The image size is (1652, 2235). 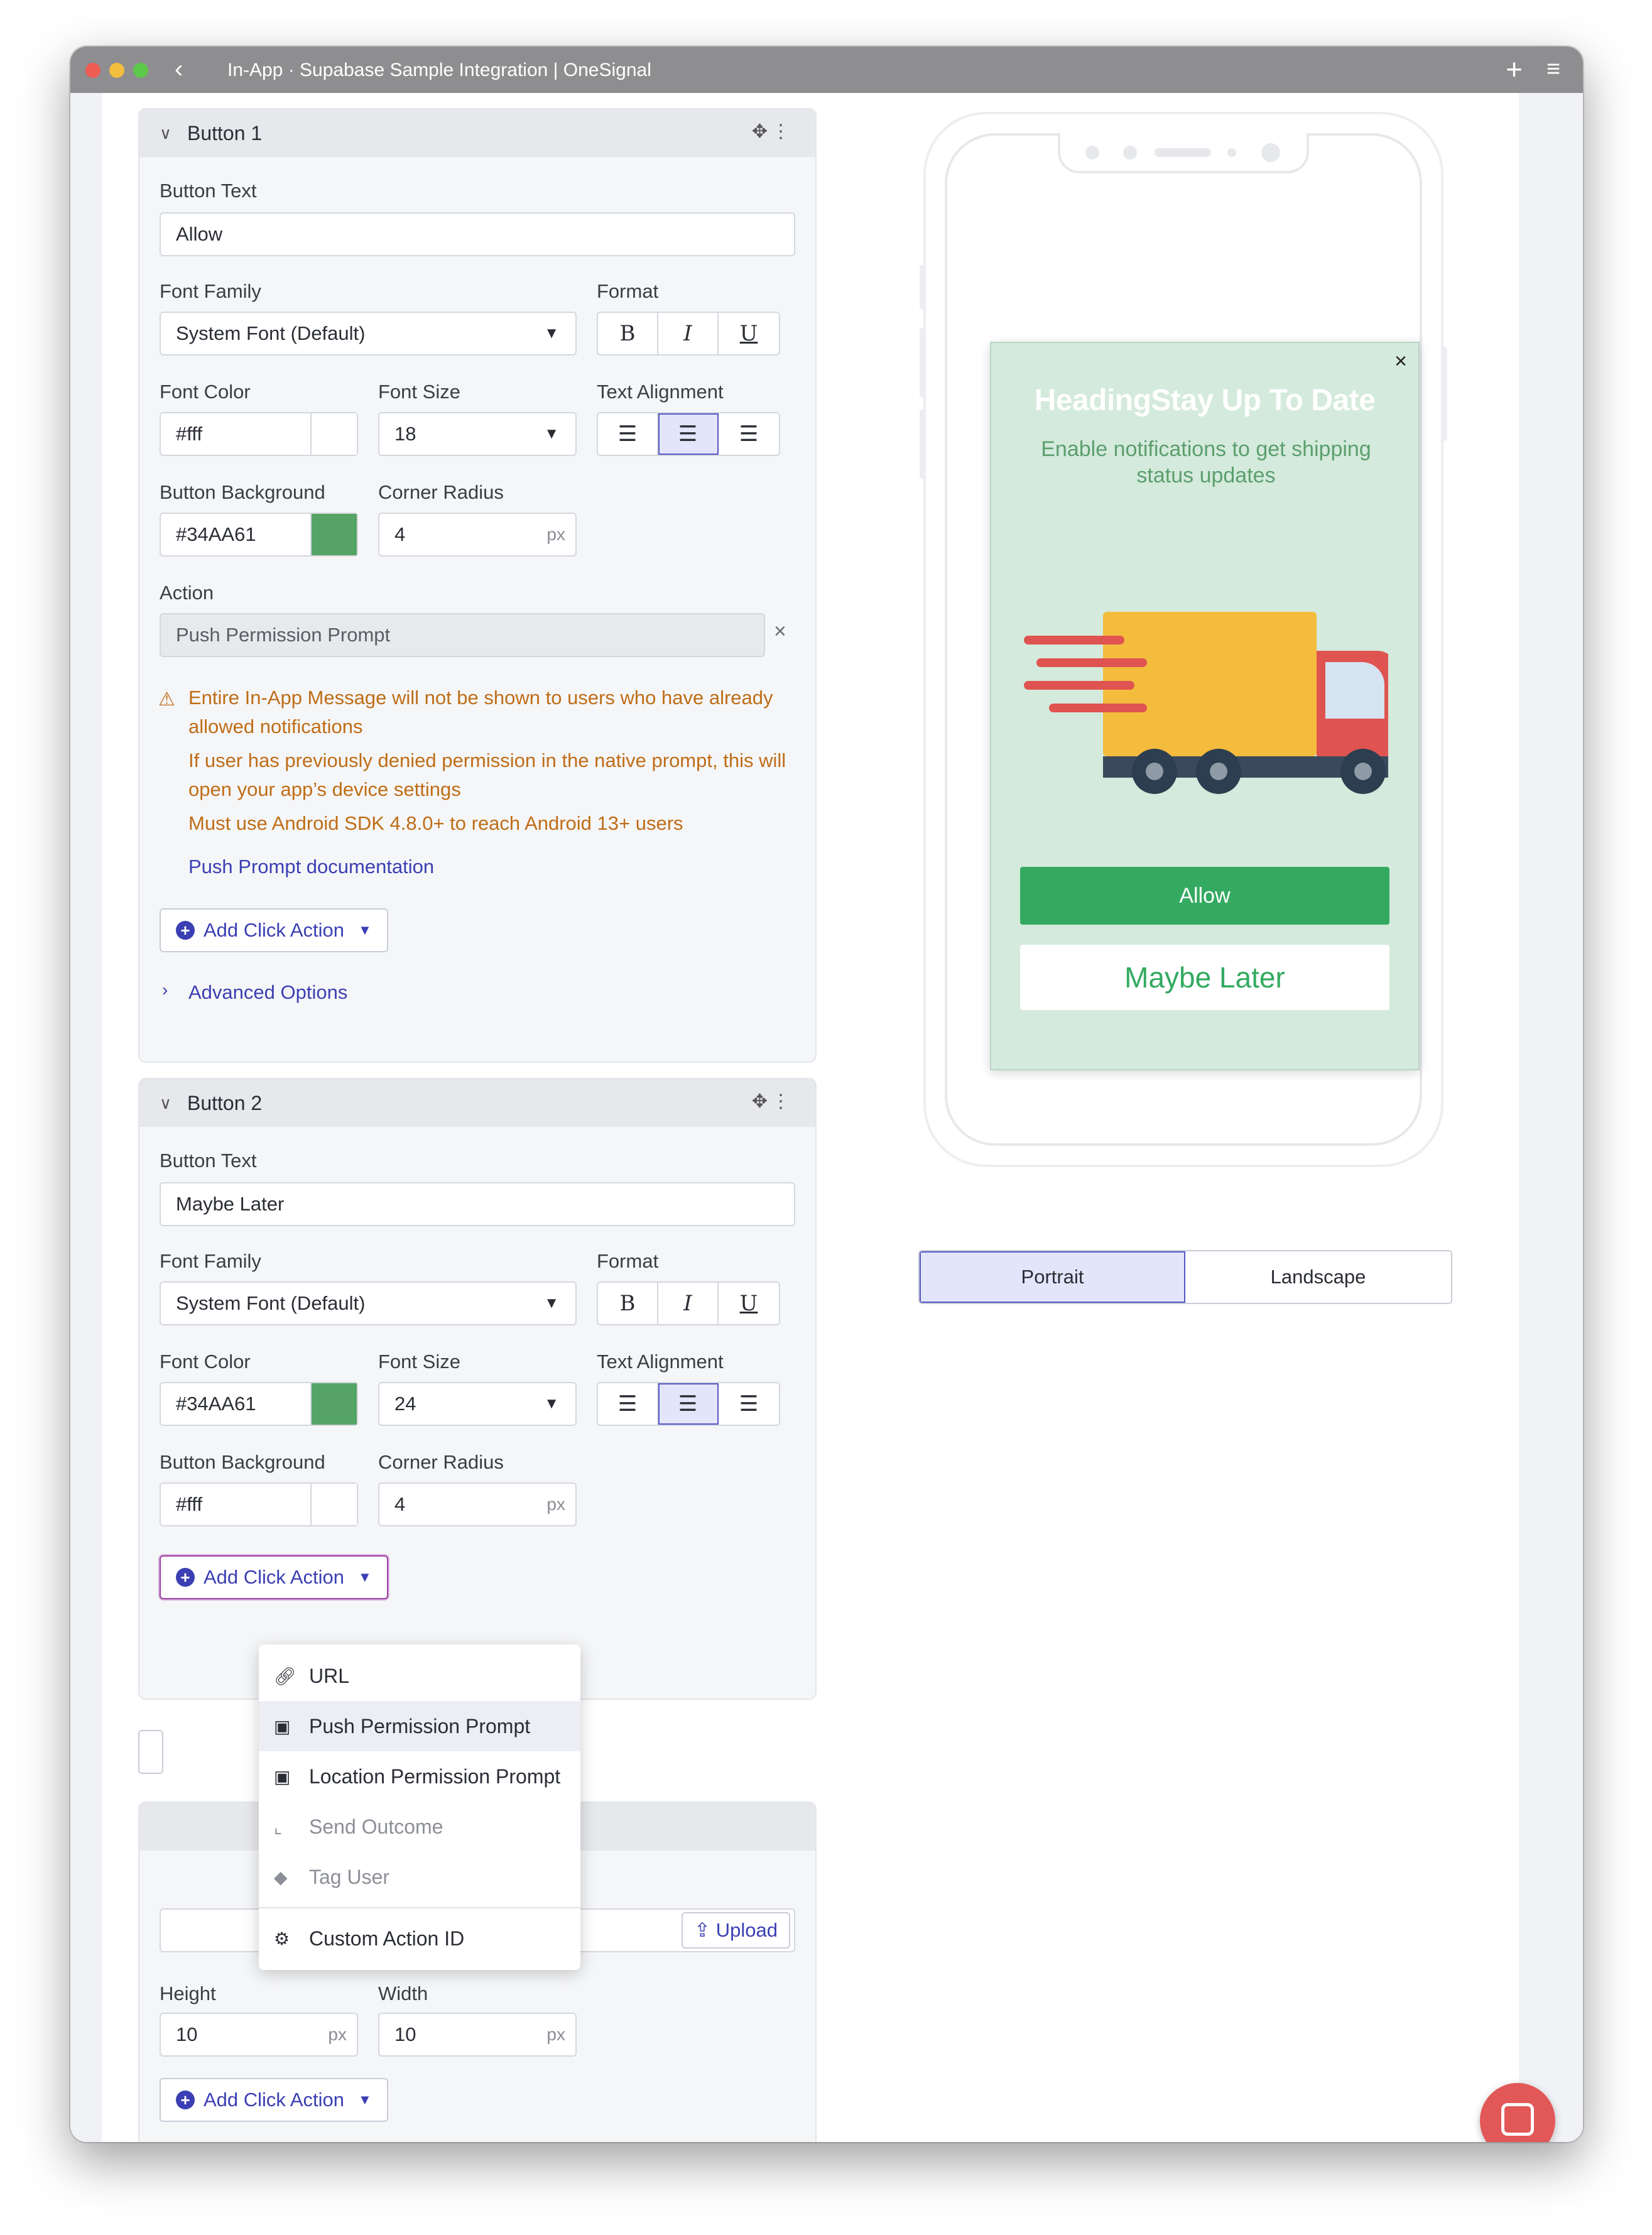 What do you see at coordinates (419, 1726) in the screenshot?
I see `menu-item-push-permission: ▣ Push Permission Prompt` at bounding box center [419, 1726].